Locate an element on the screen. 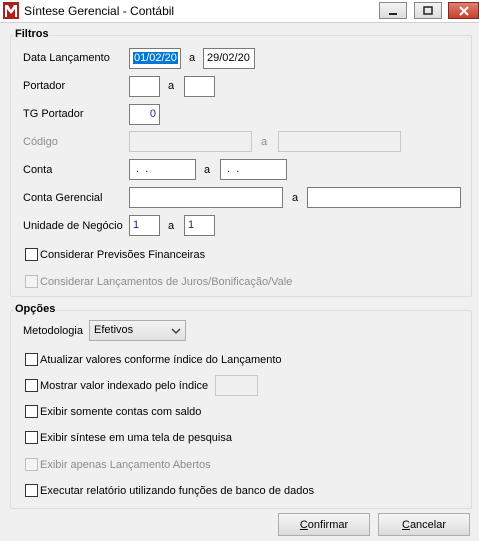 This screenshot has width=479, height=541. codigo-from-input is located at coordinates (190, 141).